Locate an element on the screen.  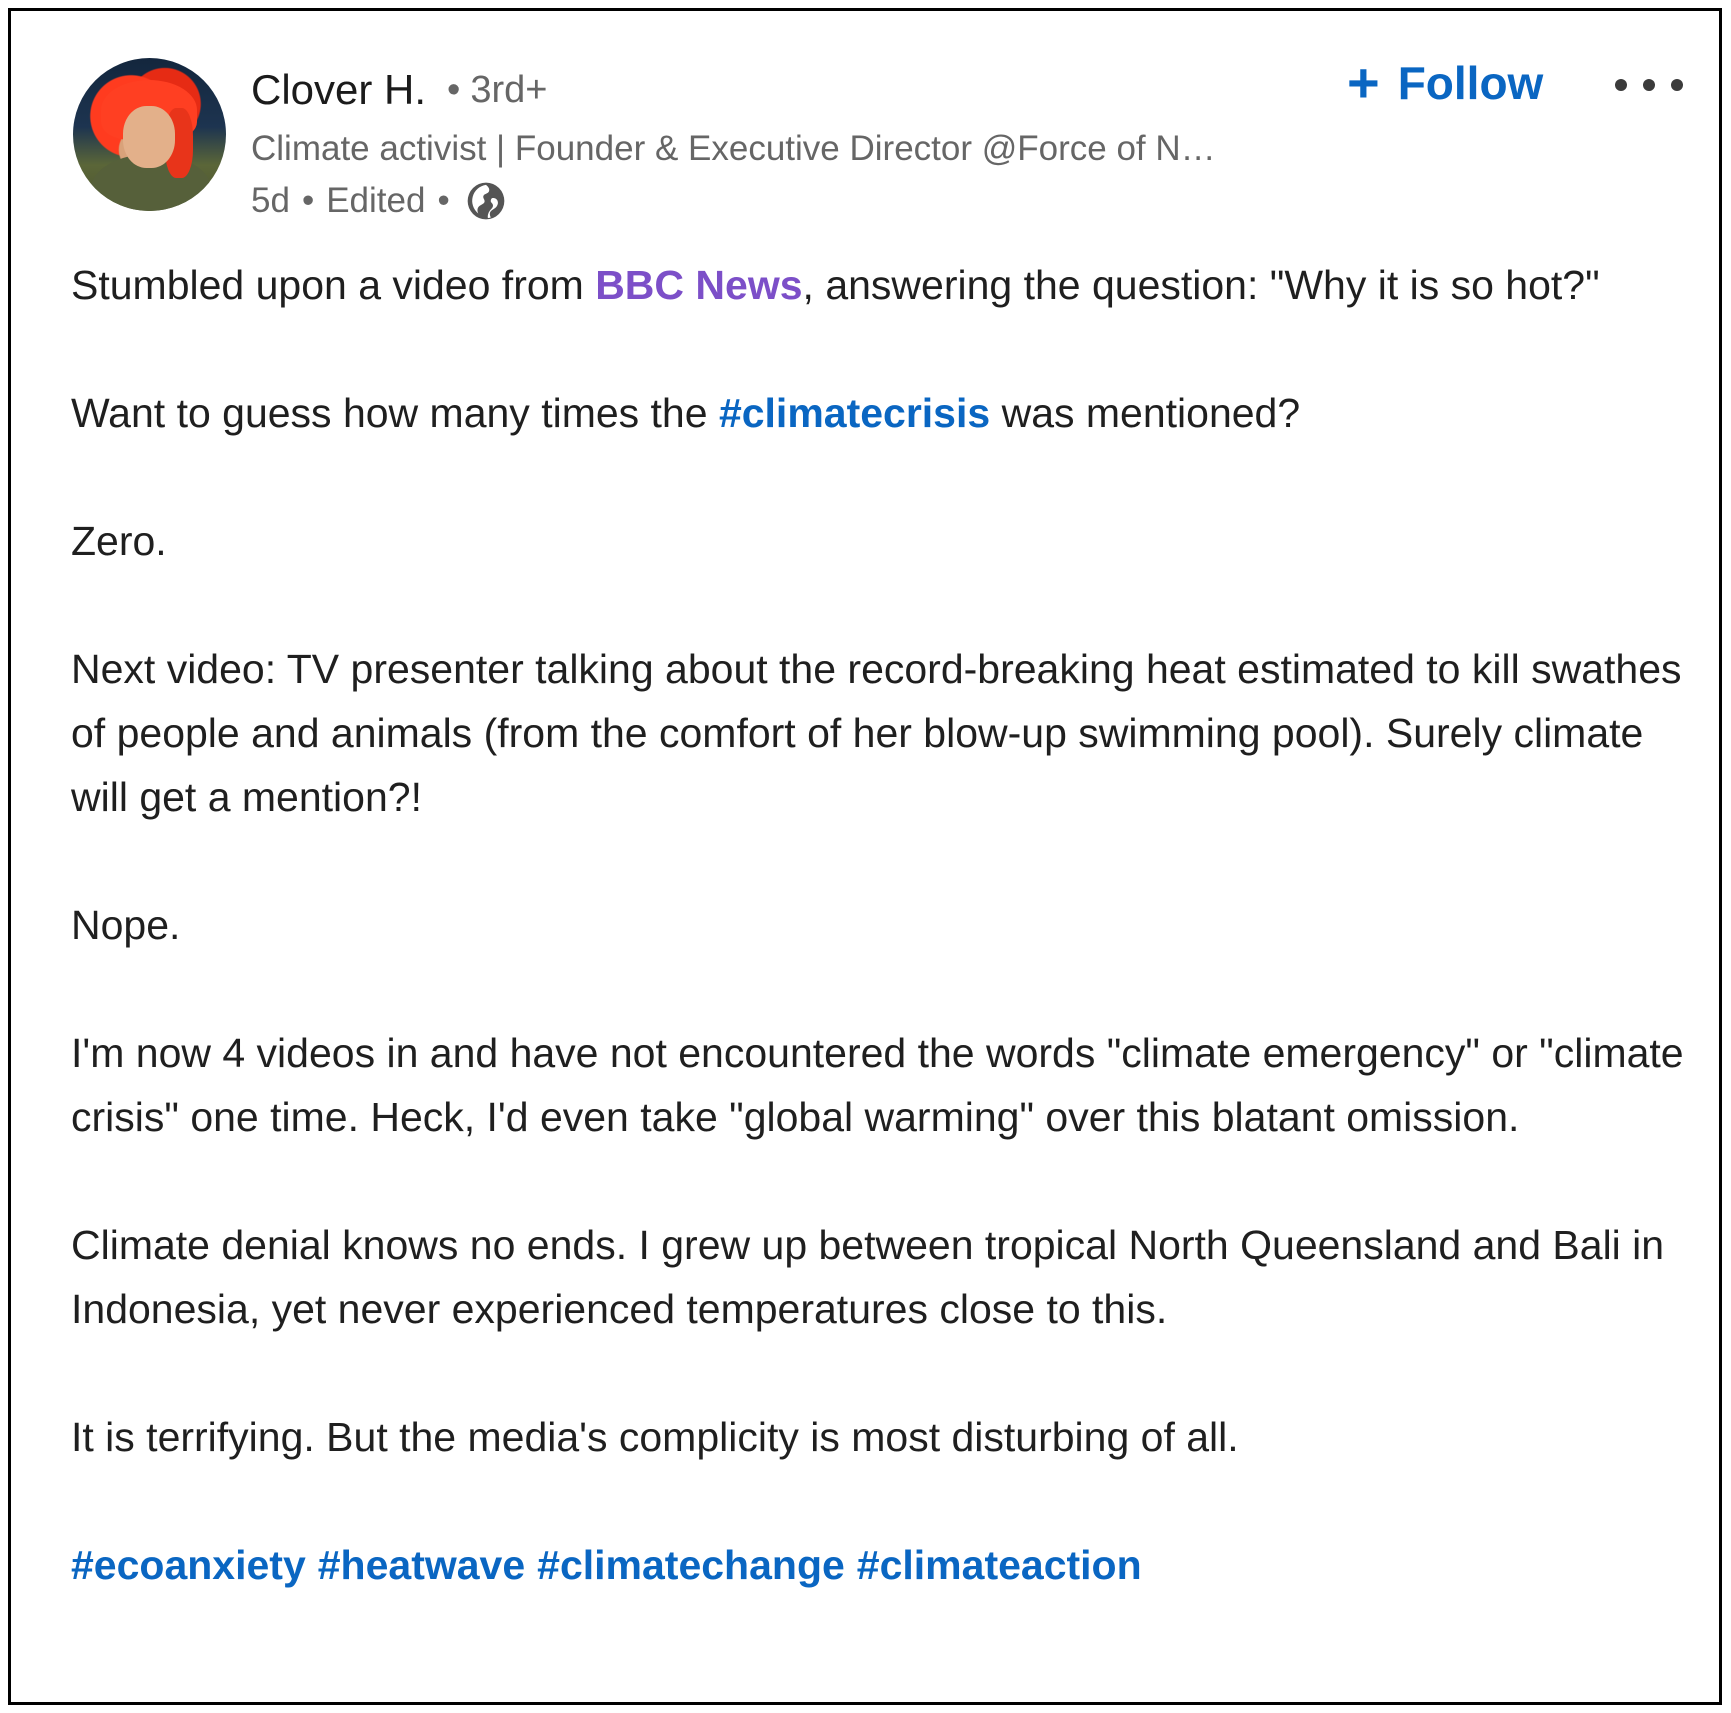
bbc-news-link: BBC News is located at coordinates (698, 285).